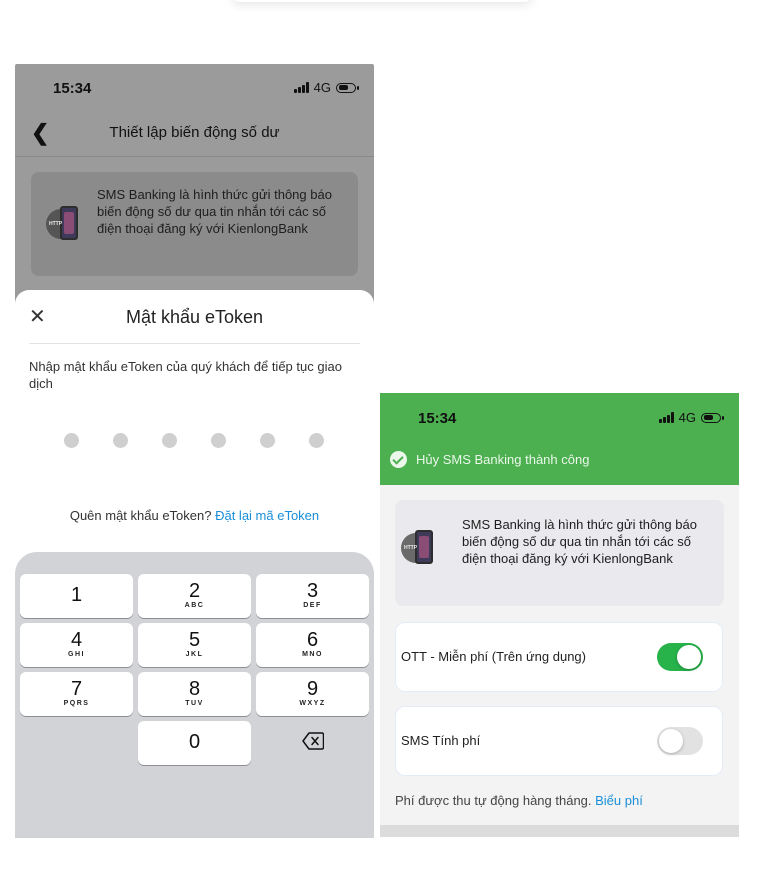 The image size is (765, 876). I want to click on option-ott: OTT - Miễn phí (Trên ứng dụng), so click(559, 657).